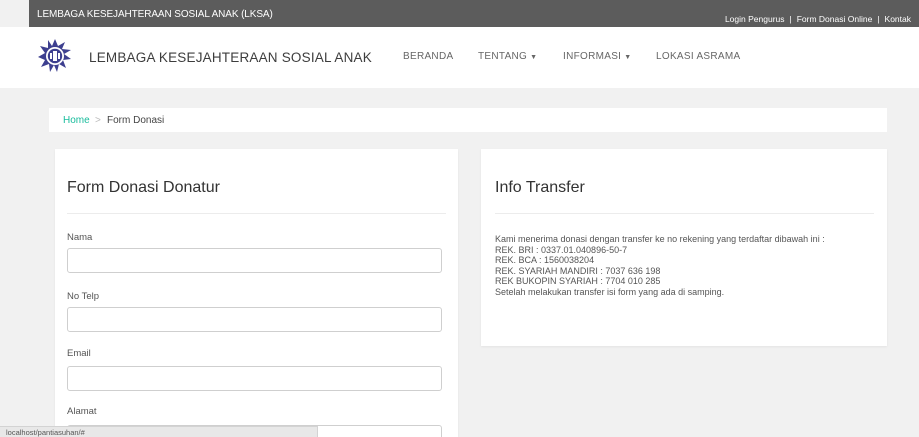 This screenshot has width=919, height=437. What do you see at coordinates (545, 260) in the screenshot?
I see `account-bca: REK. BCA : 1560038204` at bounding box center [545, 260].